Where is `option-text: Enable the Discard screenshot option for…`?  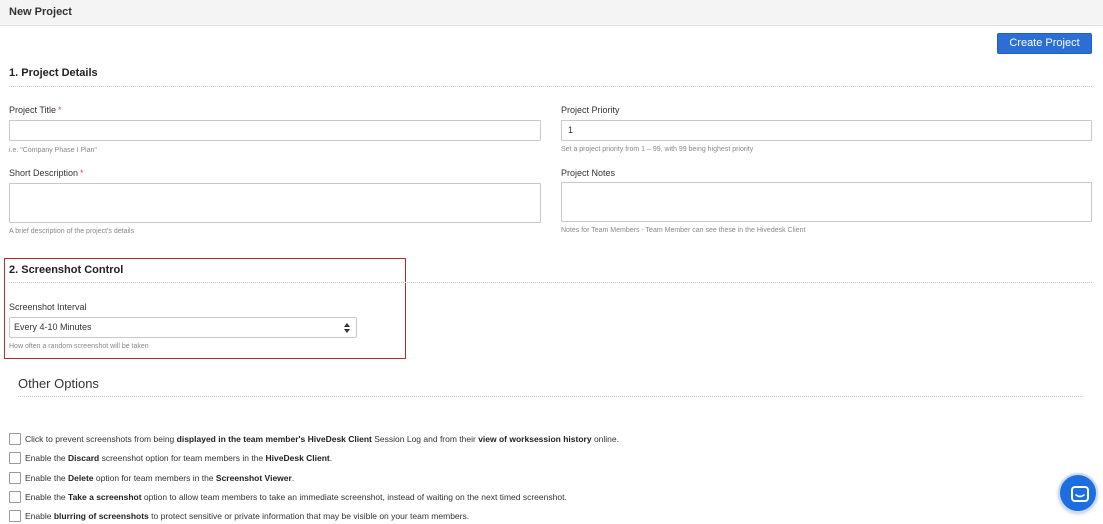
option-text: Enable the Discard screenshot option for… is located at coordinates (179, 458).